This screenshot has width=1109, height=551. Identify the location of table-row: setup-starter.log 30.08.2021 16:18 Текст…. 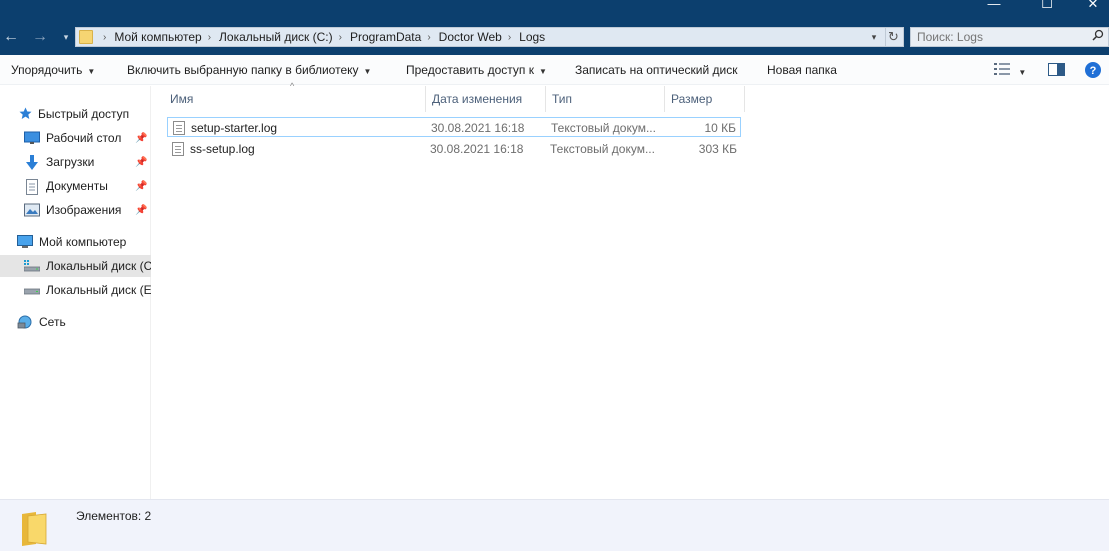
(454, 127).